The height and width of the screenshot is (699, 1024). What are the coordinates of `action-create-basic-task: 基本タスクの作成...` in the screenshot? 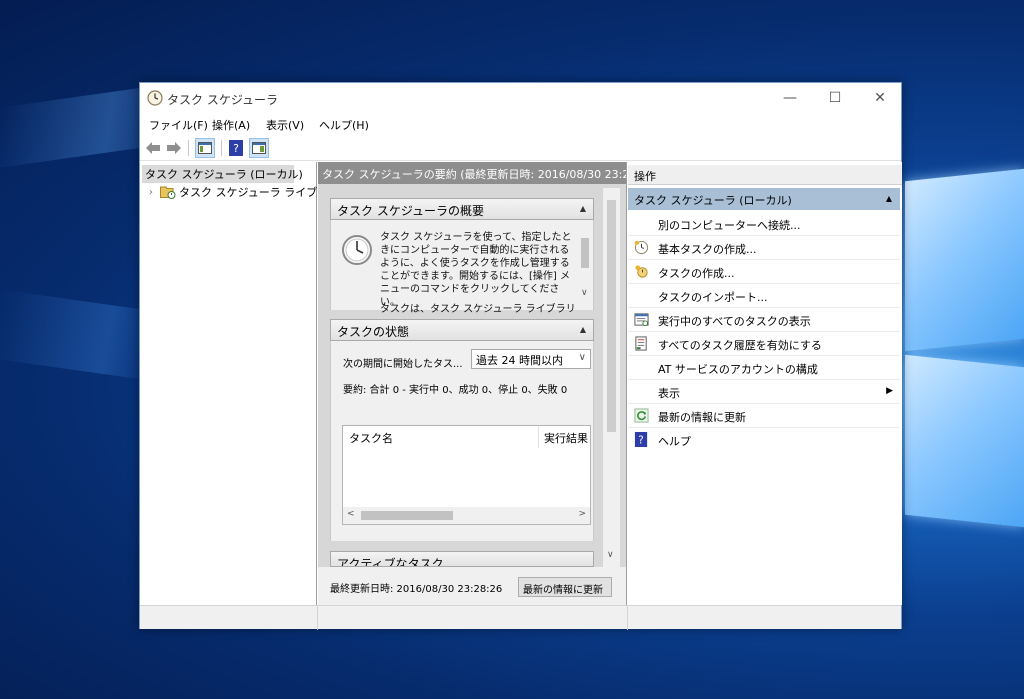 It's located at (764, 248).